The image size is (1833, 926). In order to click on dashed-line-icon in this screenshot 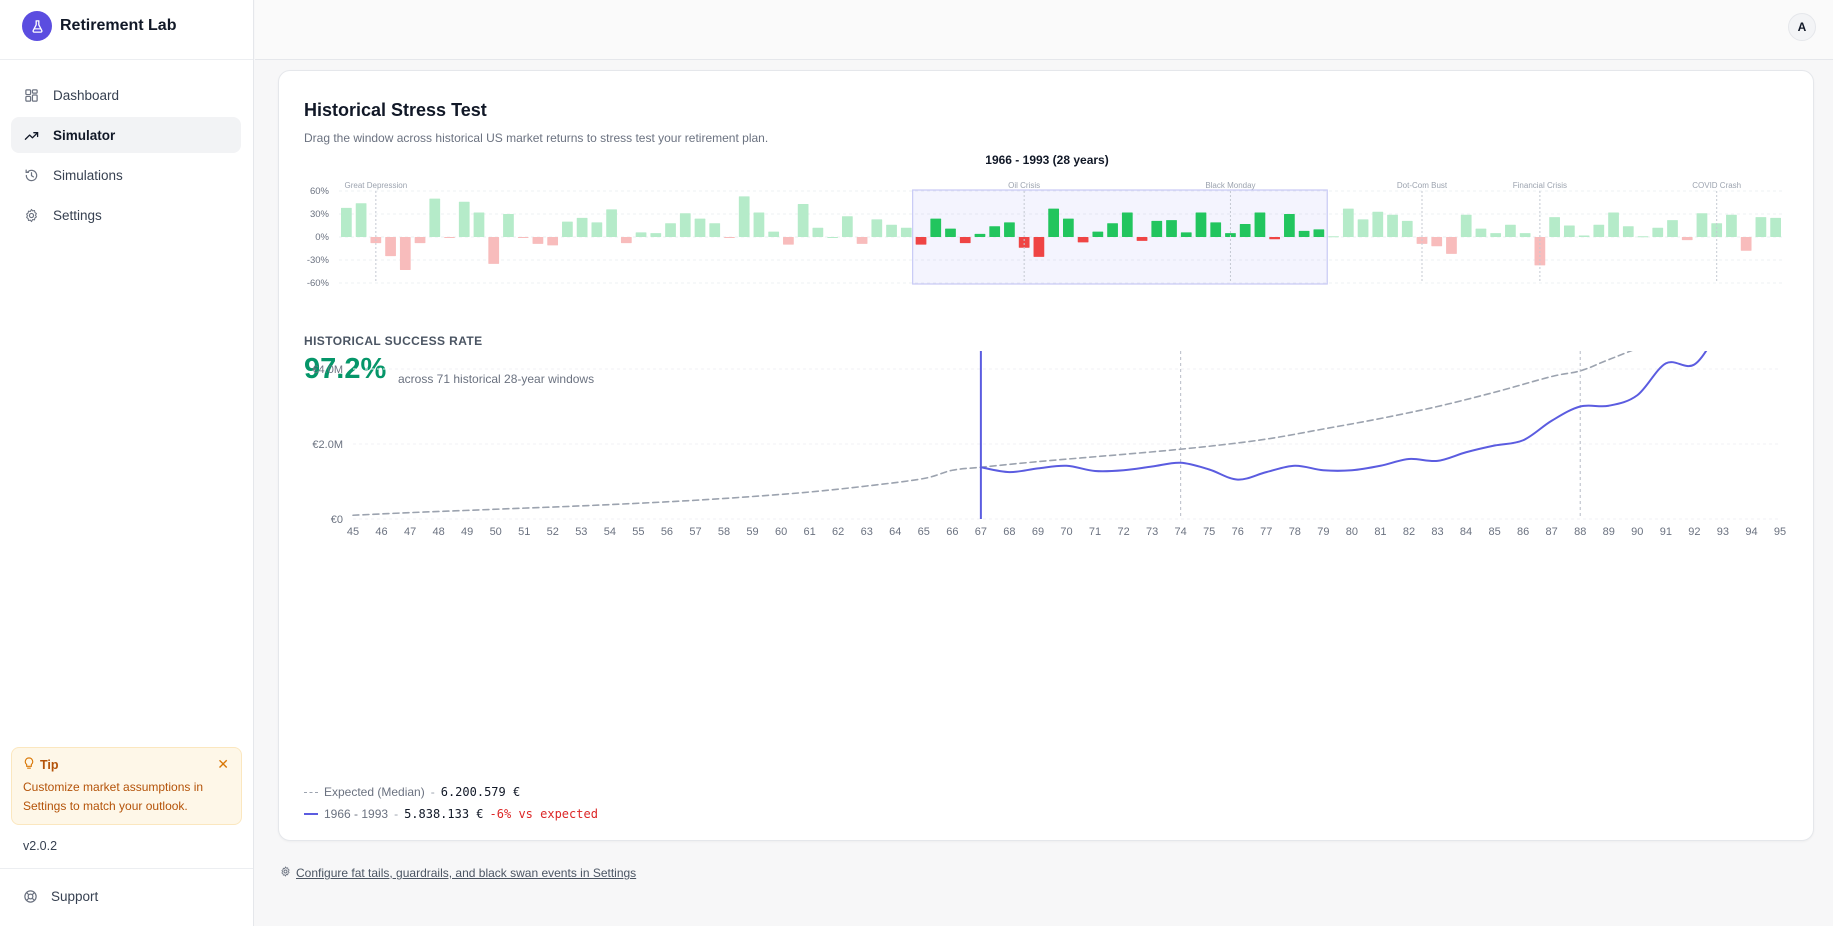, I will do `click(311, 792)`.